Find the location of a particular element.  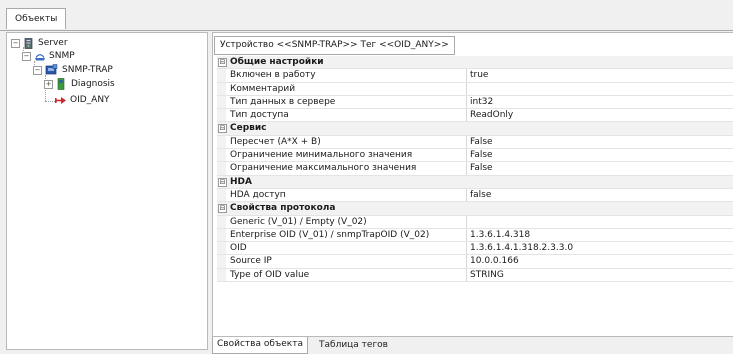

property-name: Ограничение максимального значения is located at coordinates (323, 168).